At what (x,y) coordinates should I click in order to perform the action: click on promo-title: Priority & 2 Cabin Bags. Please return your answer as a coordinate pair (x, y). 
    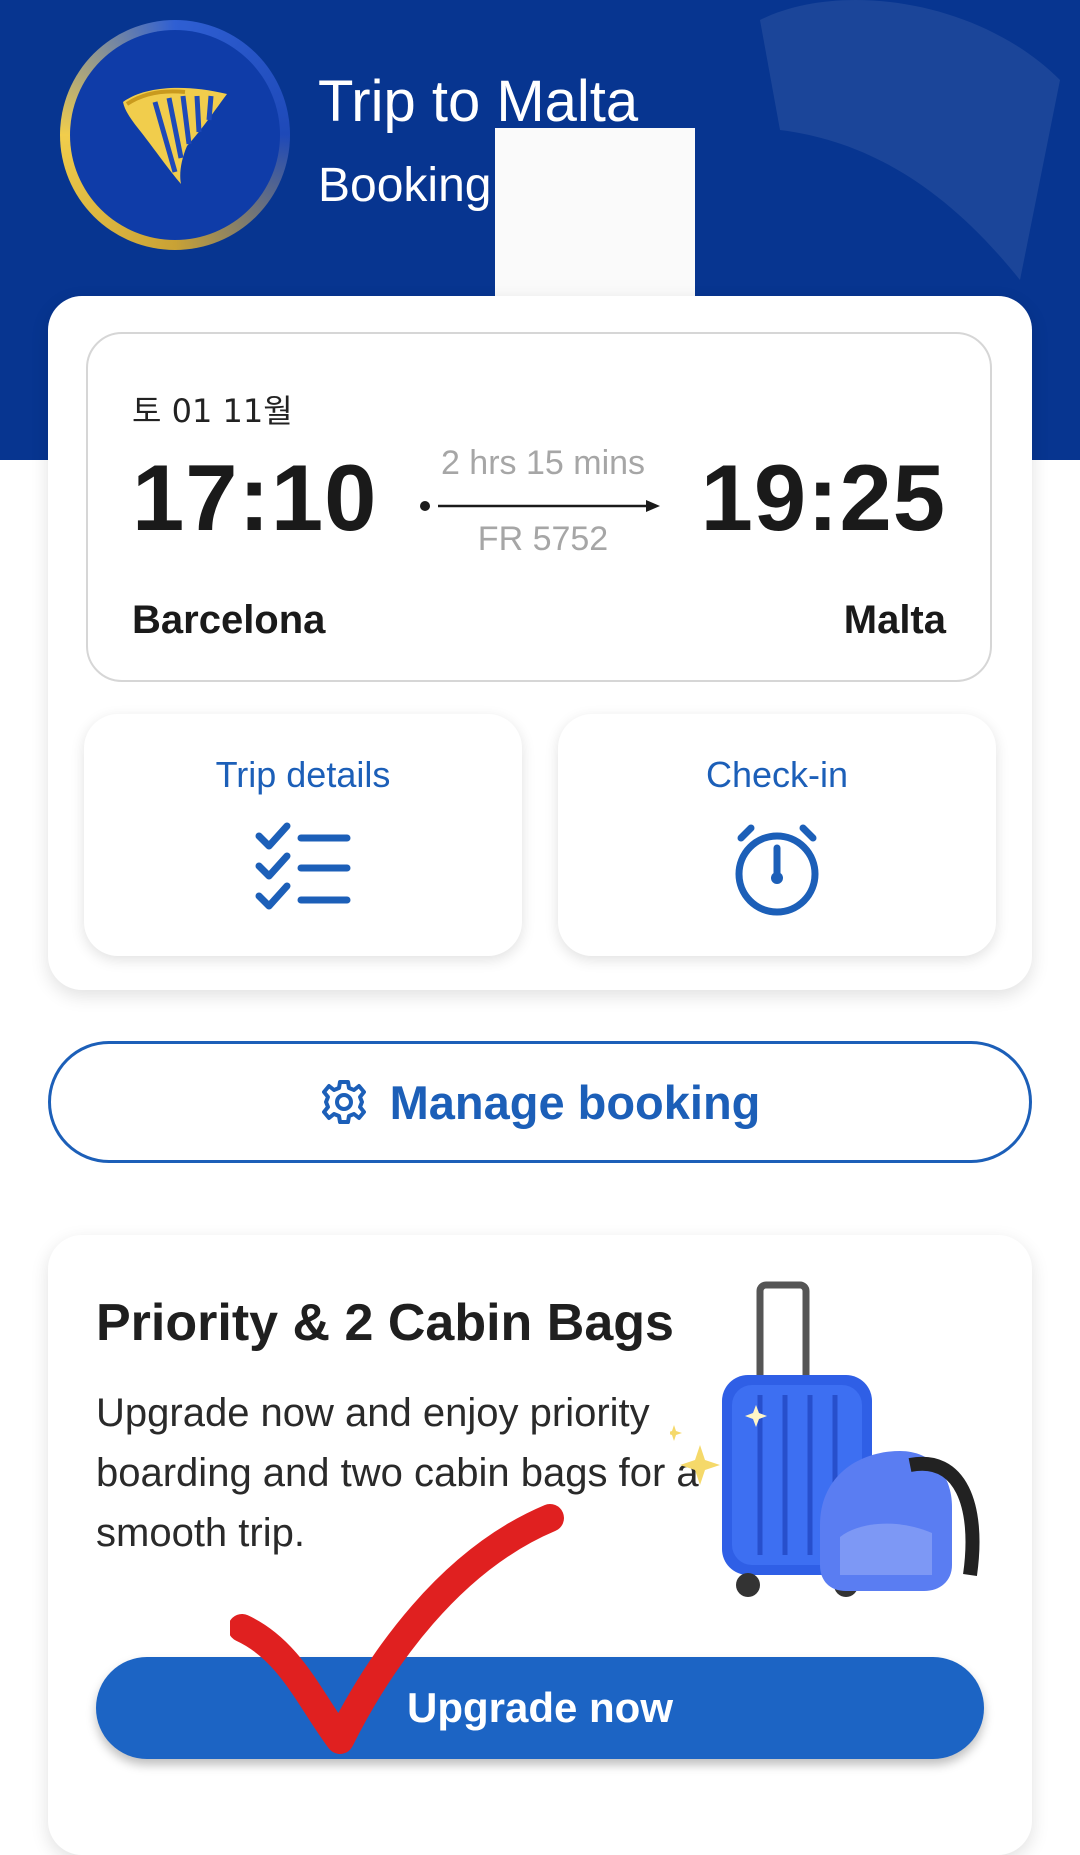
    Looking at the image, I should click on (385, 1323).